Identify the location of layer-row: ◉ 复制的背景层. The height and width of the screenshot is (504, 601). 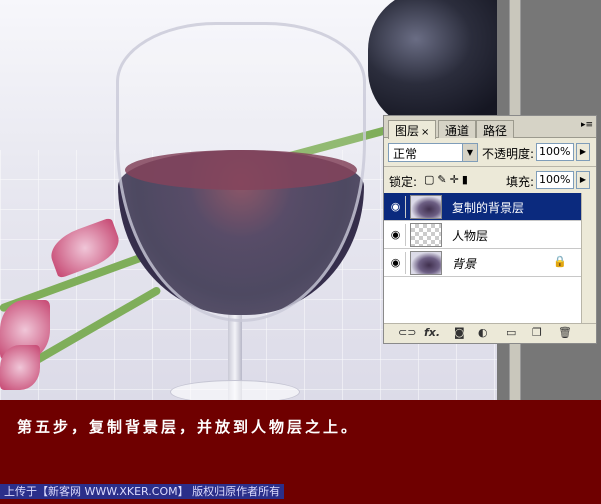
(482, 207).